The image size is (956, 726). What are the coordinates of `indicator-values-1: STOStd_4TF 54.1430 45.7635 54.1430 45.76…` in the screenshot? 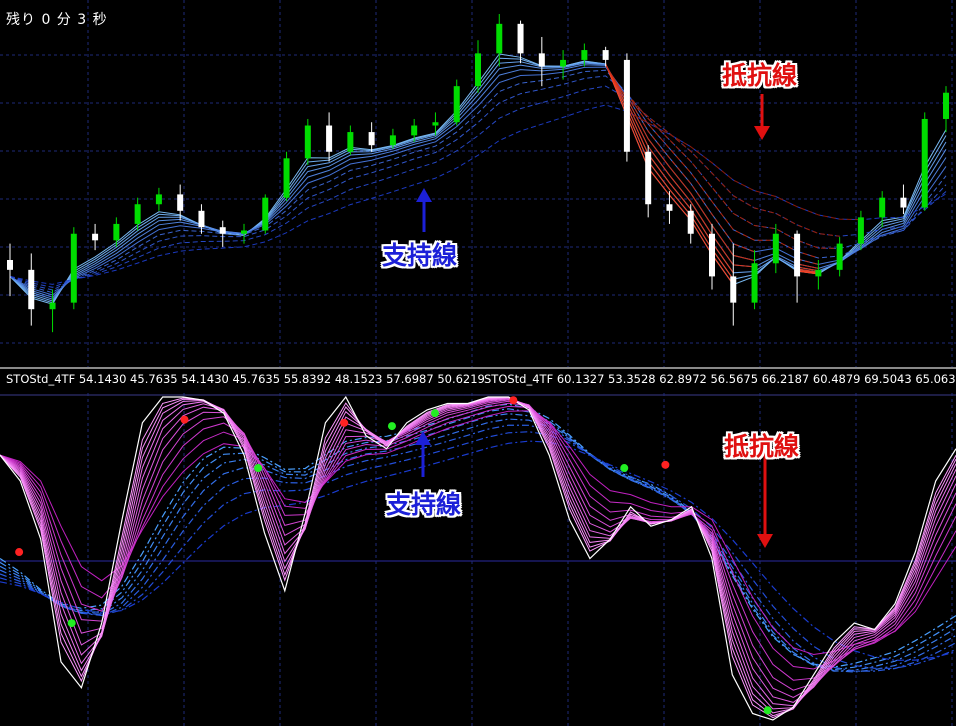 It's located at (245, 379).